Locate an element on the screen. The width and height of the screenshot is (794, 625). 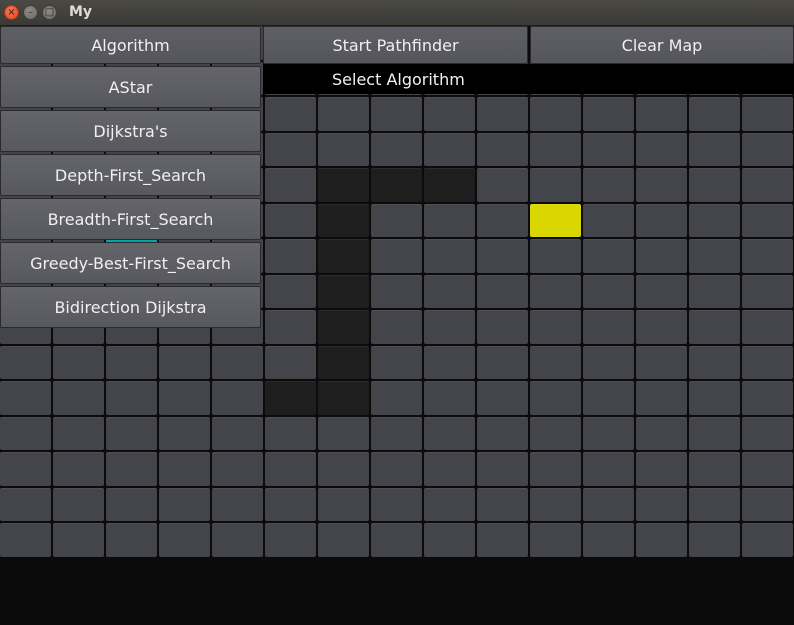
menu-item-dijkstra: Dijkstra's is located at coordinates (130, 131).